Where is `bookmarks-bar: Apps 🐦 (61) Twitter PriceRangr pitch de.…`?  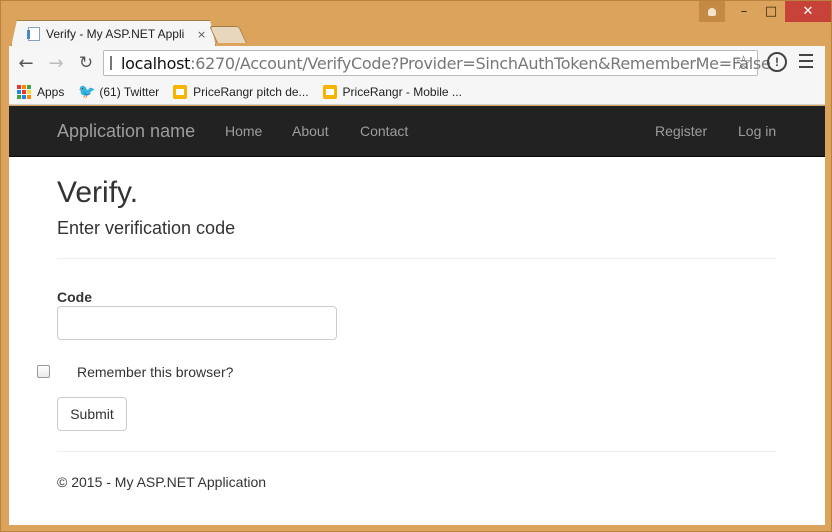
bookmarks-bar: Apps 🐦 (61) Twitter PriceRangr pitch de.… is located at coordinates (417, 92).